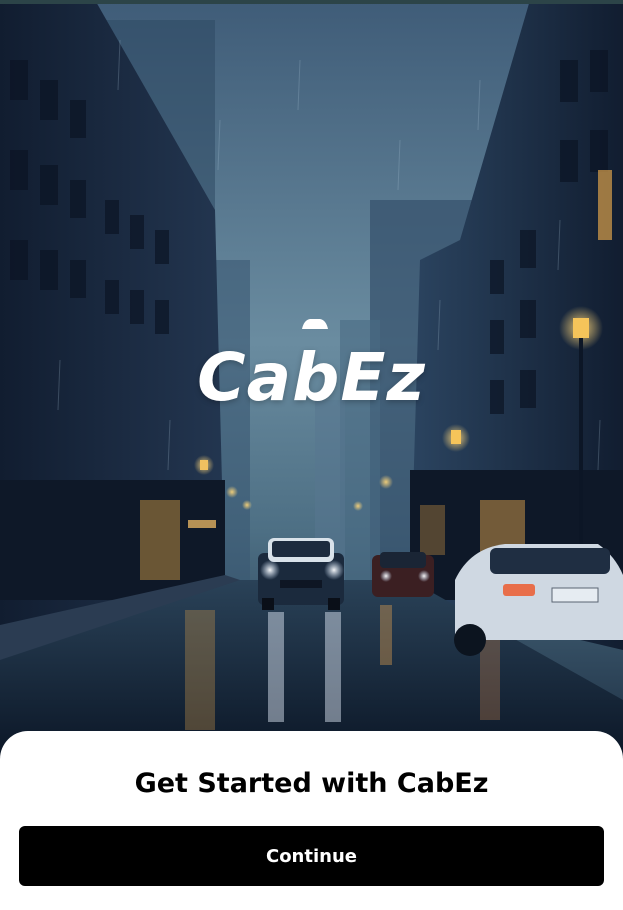 This screenshot has height=910, width=623. I want to click on continue-button: Continue, so click(311, 856).